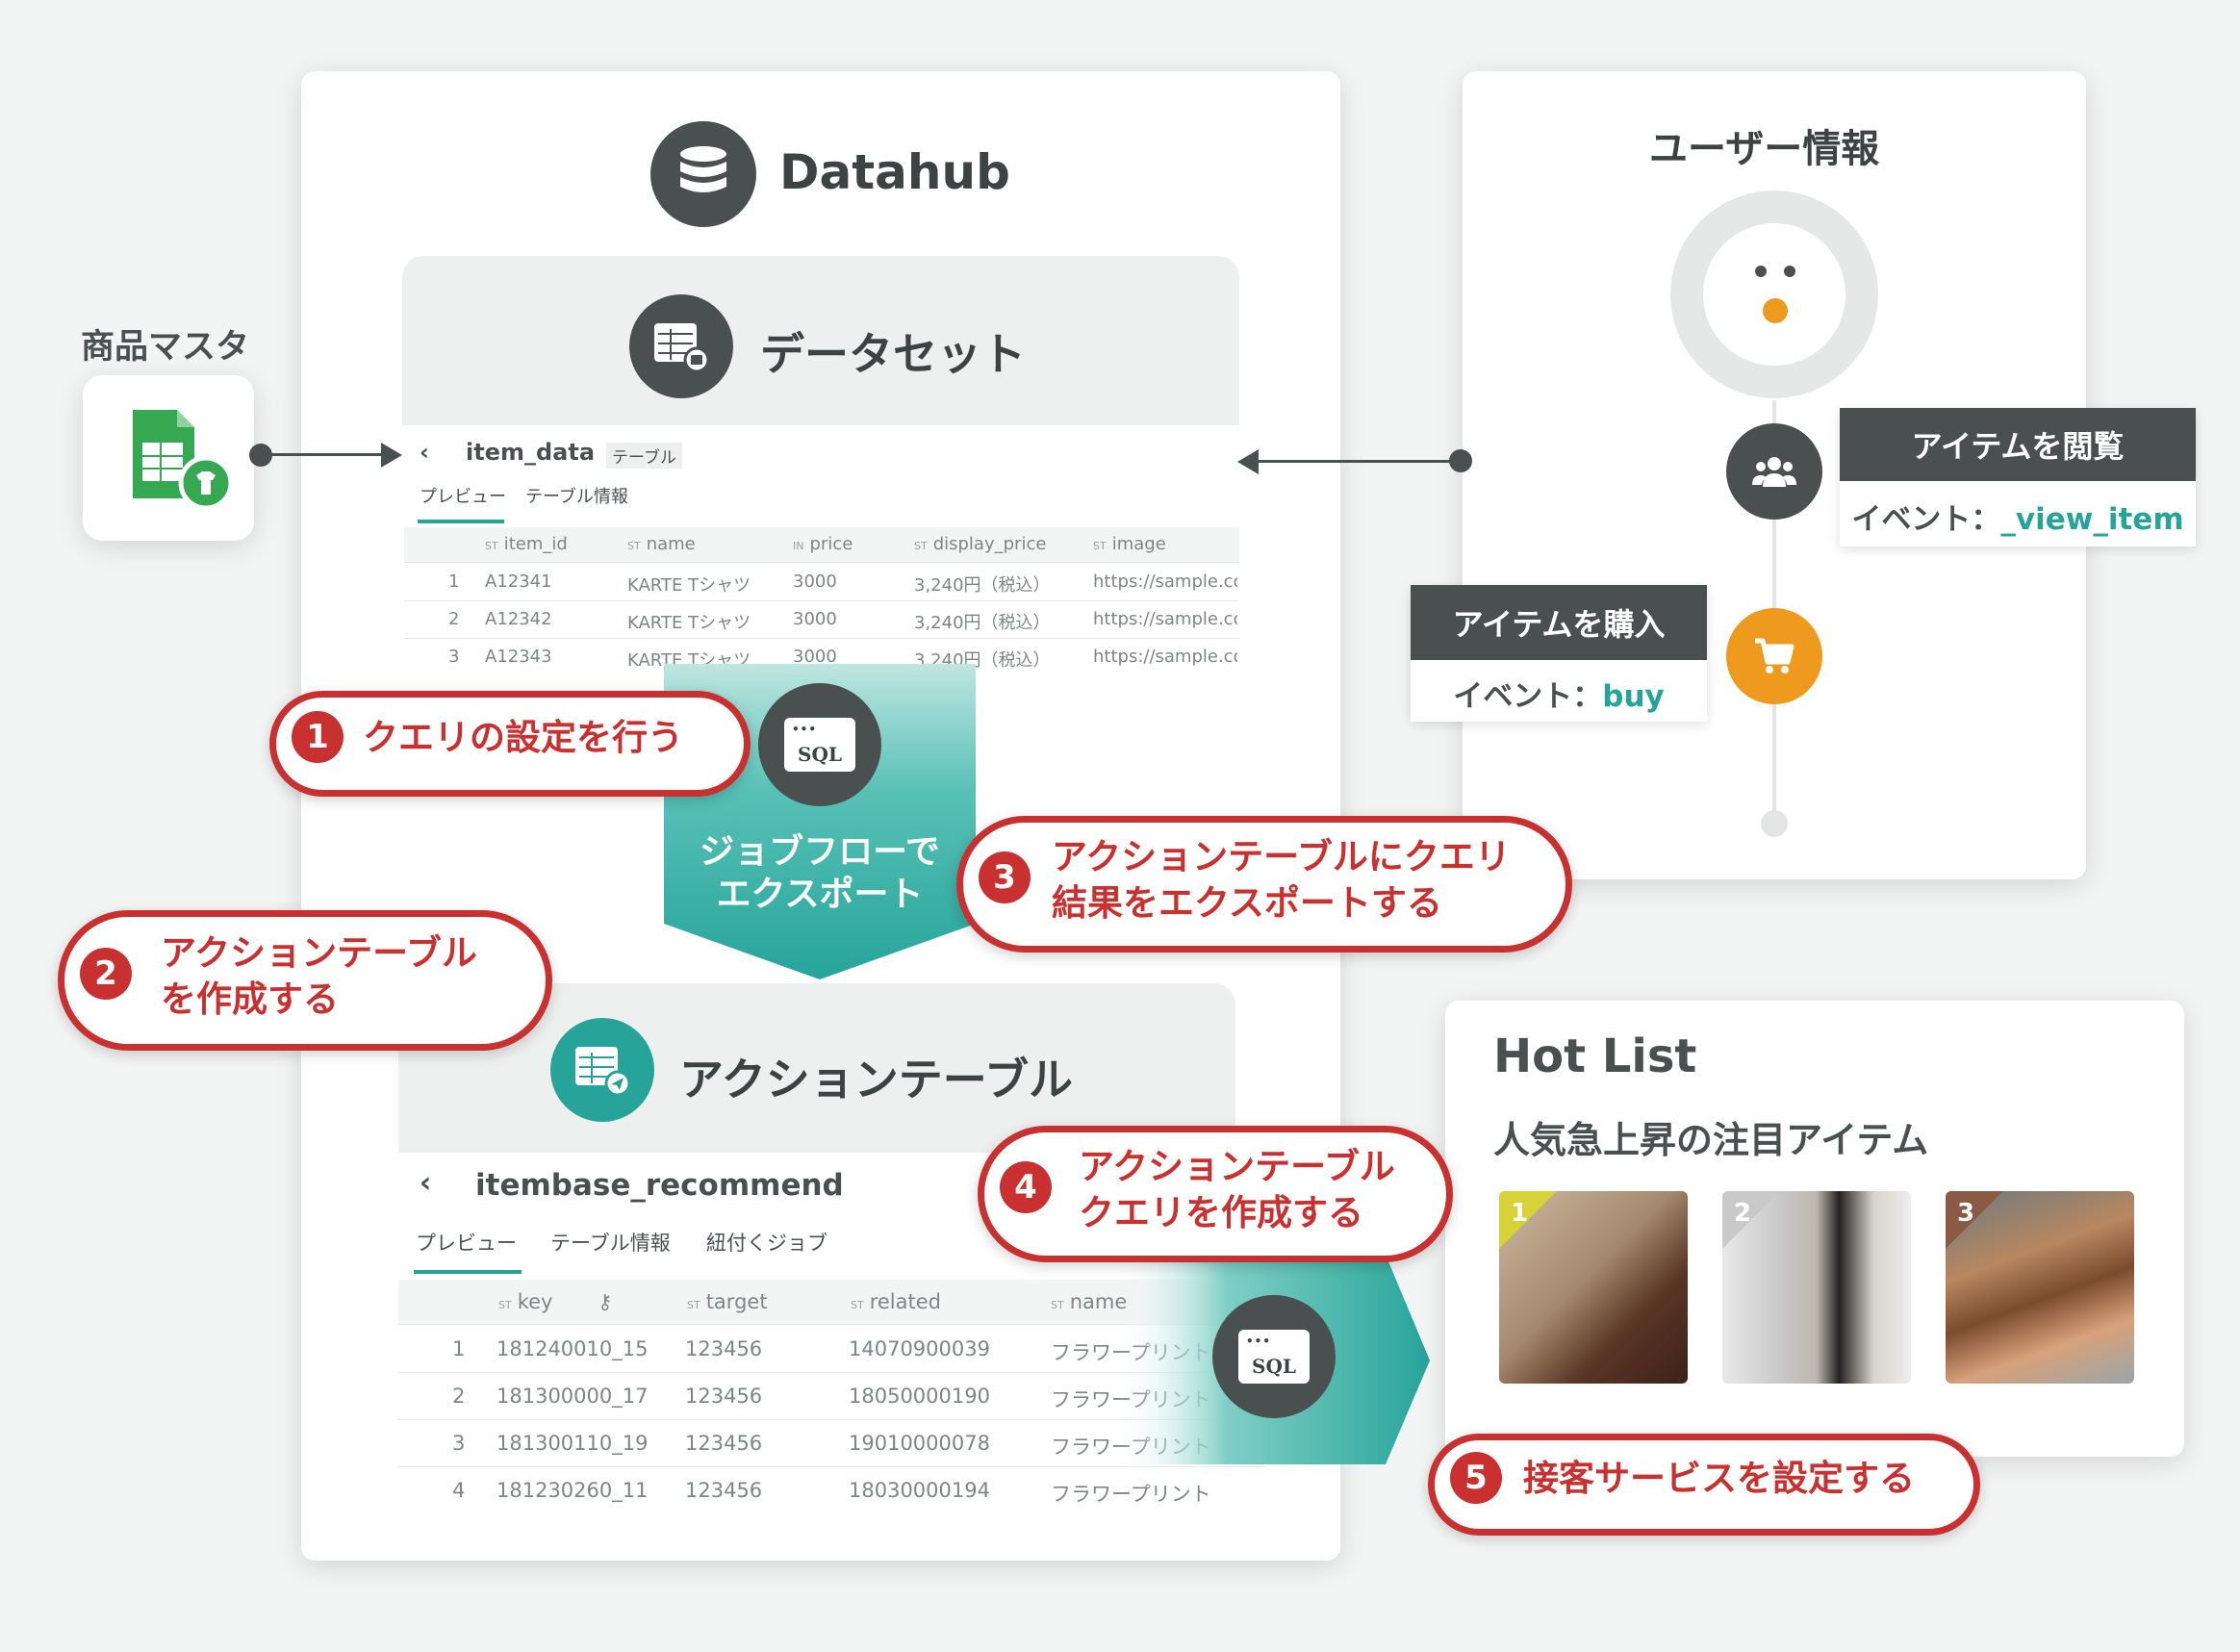 The height and width of the screenshot is (1652, 2240). I want to click on sql-bubble-2: ••• SQL, so click(1274, 1356).